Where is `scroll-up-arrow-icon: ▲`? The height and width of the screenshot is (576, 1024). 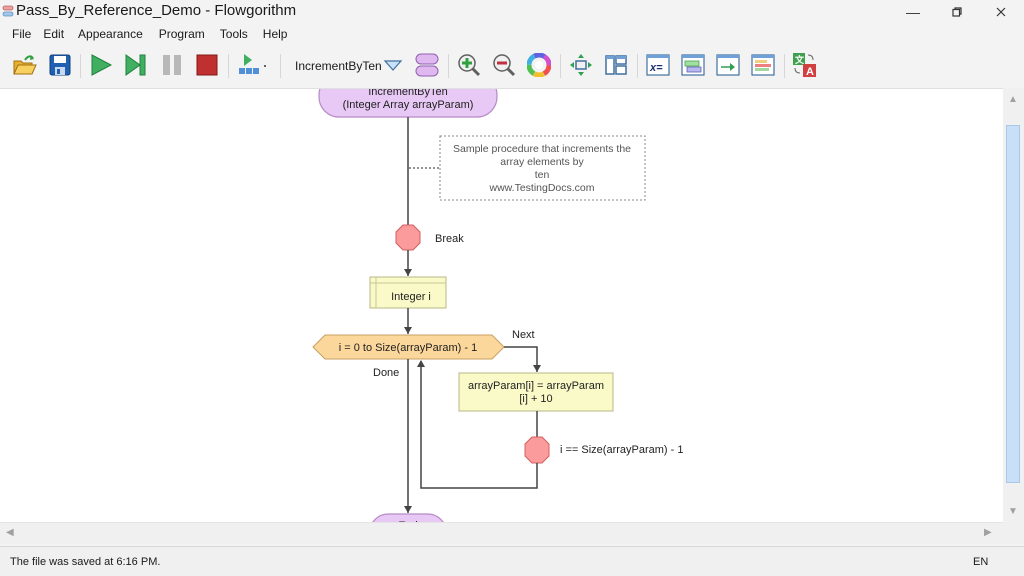 scroll-up-arrow-icon: ▲ is located at coordinates (1013, 99).